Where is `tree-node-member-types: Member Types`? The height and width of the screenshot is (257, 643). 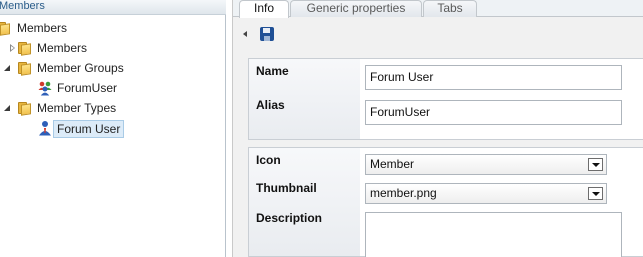
tree-node-member-types: Member Types is located at coordinates (113, 108).